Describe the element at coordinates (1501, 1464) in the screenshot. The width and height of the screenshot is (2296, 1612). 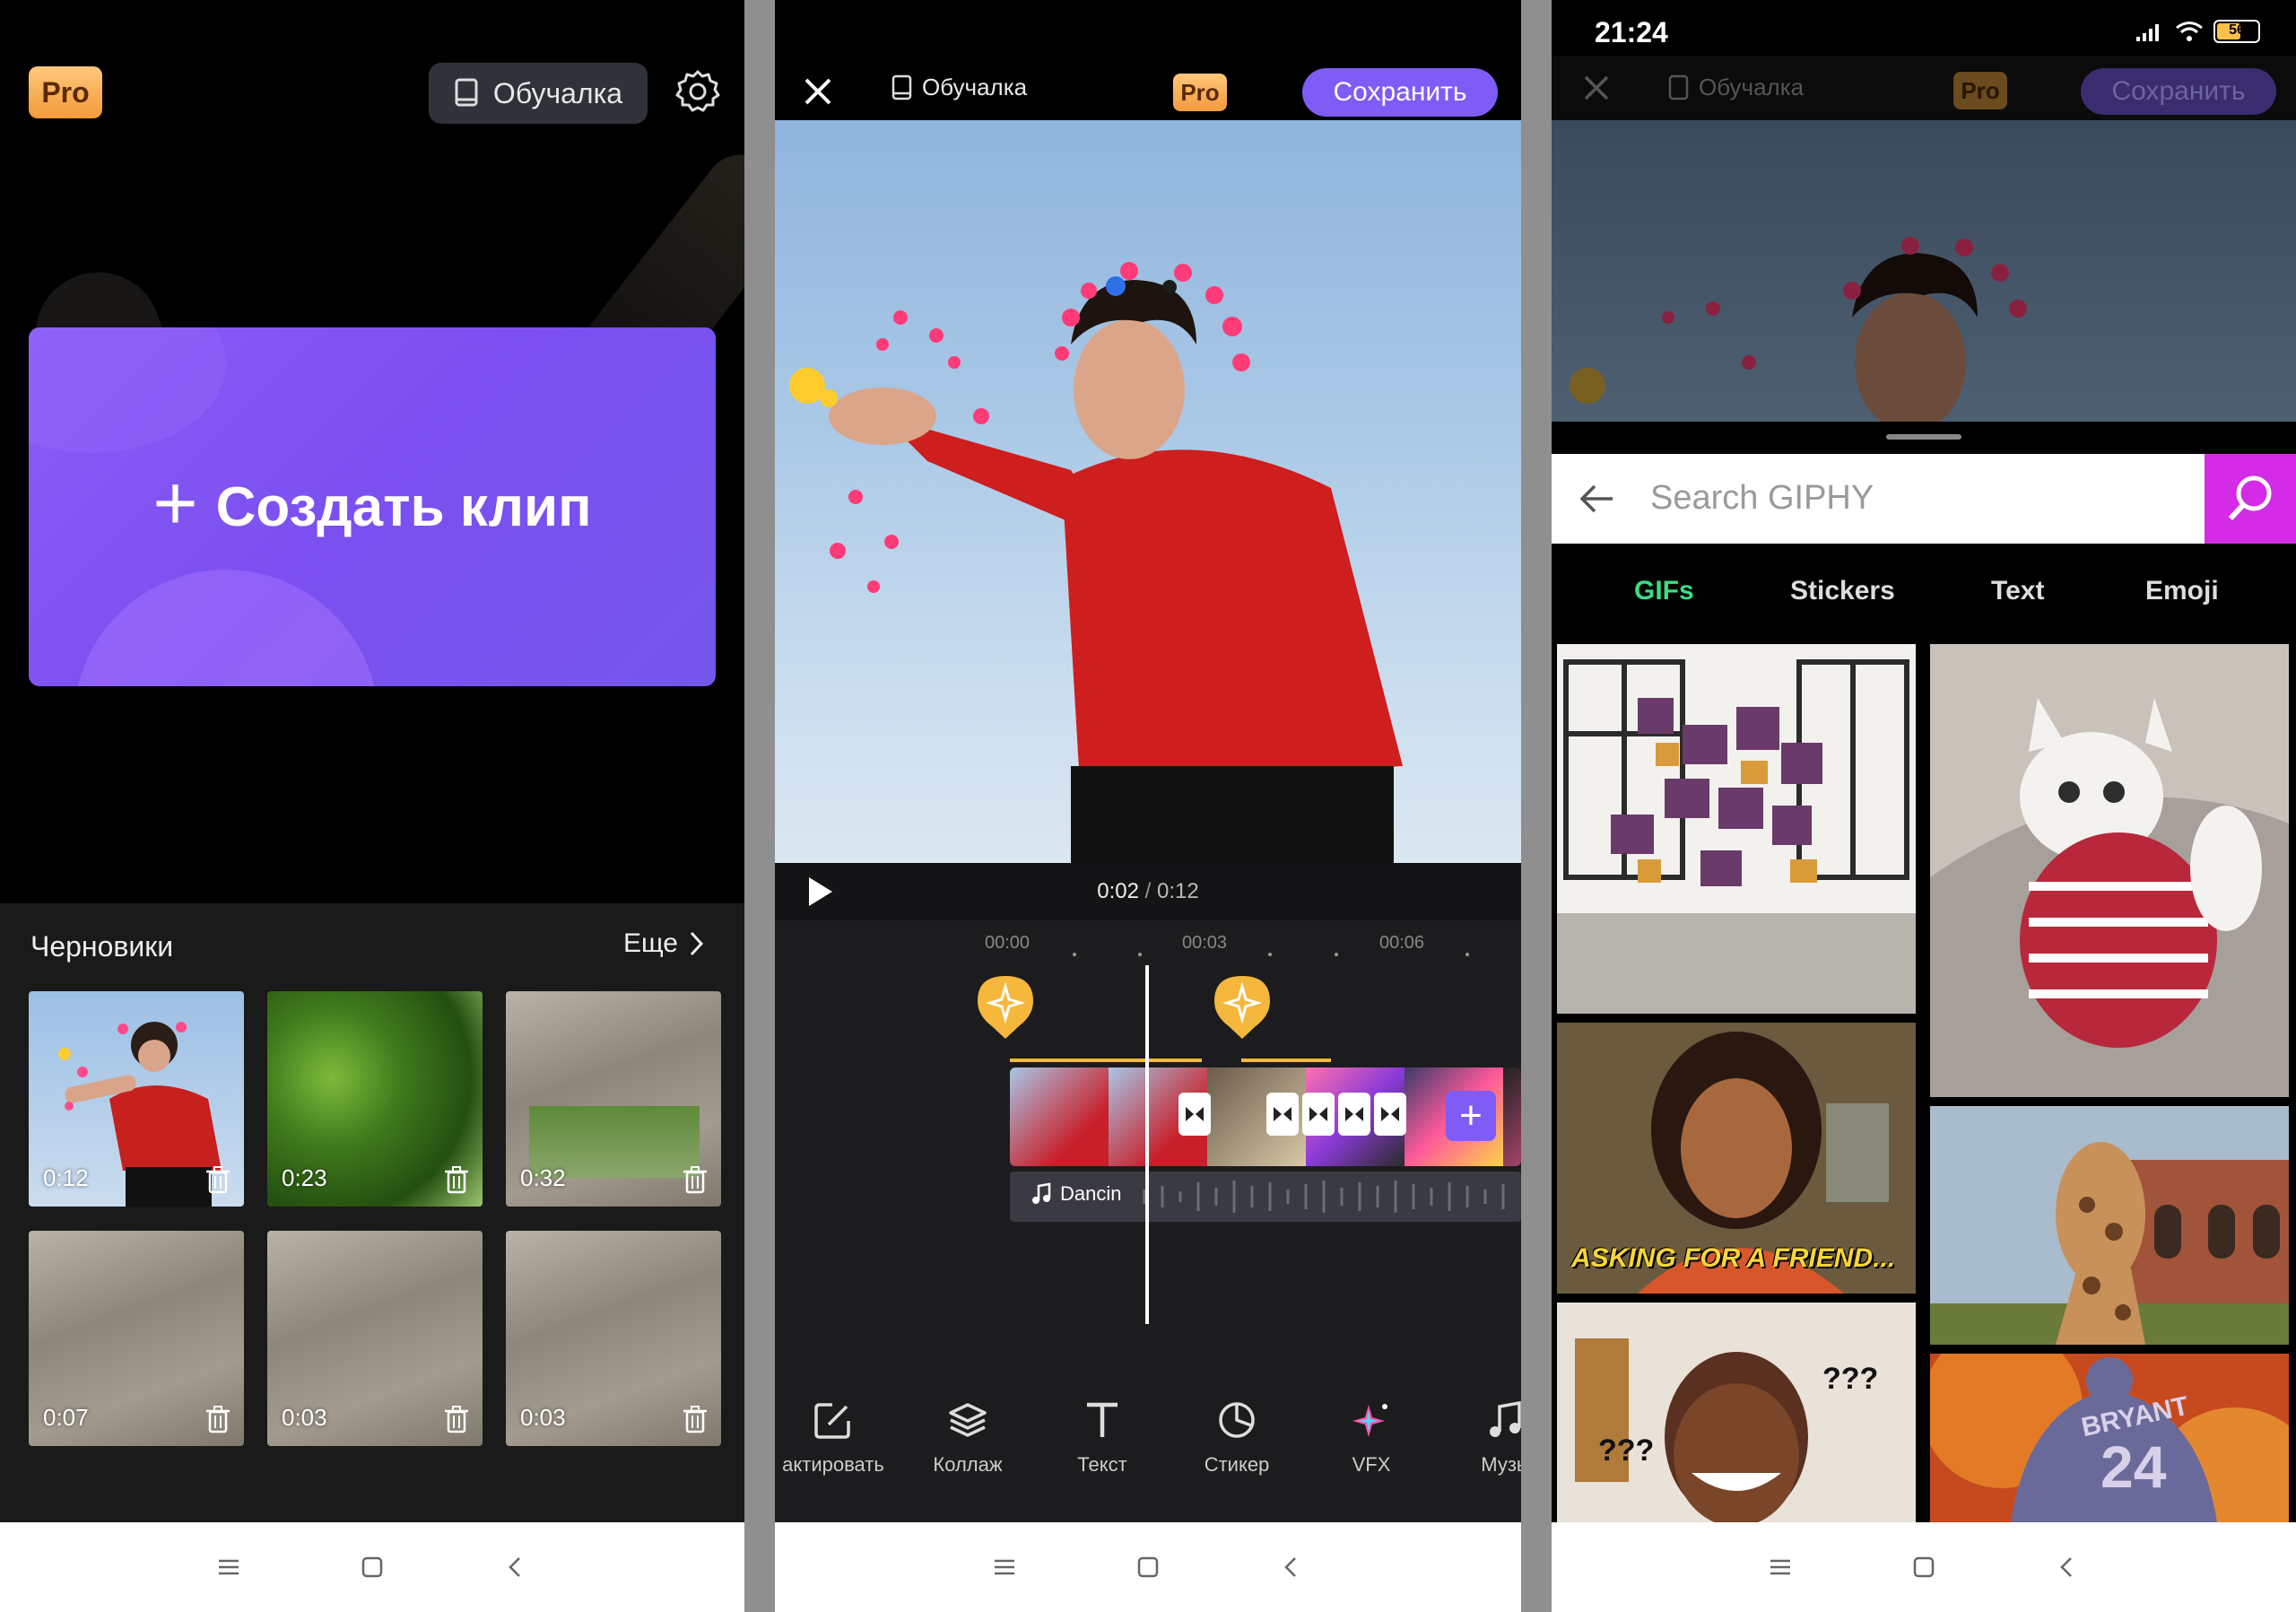
I see `tool-label: Музы` at that location.